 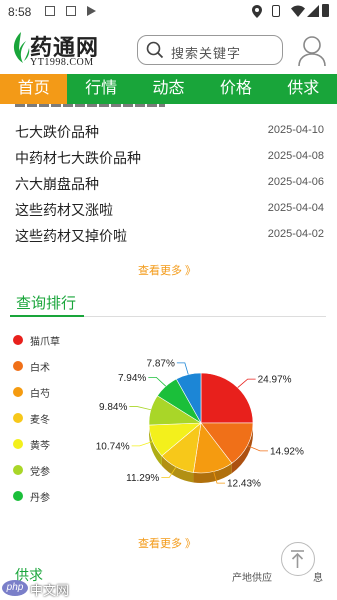 What do you see at coordinates (296, 105) in the screenshot?
I see `partial-news-date: 2025-04-12` at bounding box center [296, 105].